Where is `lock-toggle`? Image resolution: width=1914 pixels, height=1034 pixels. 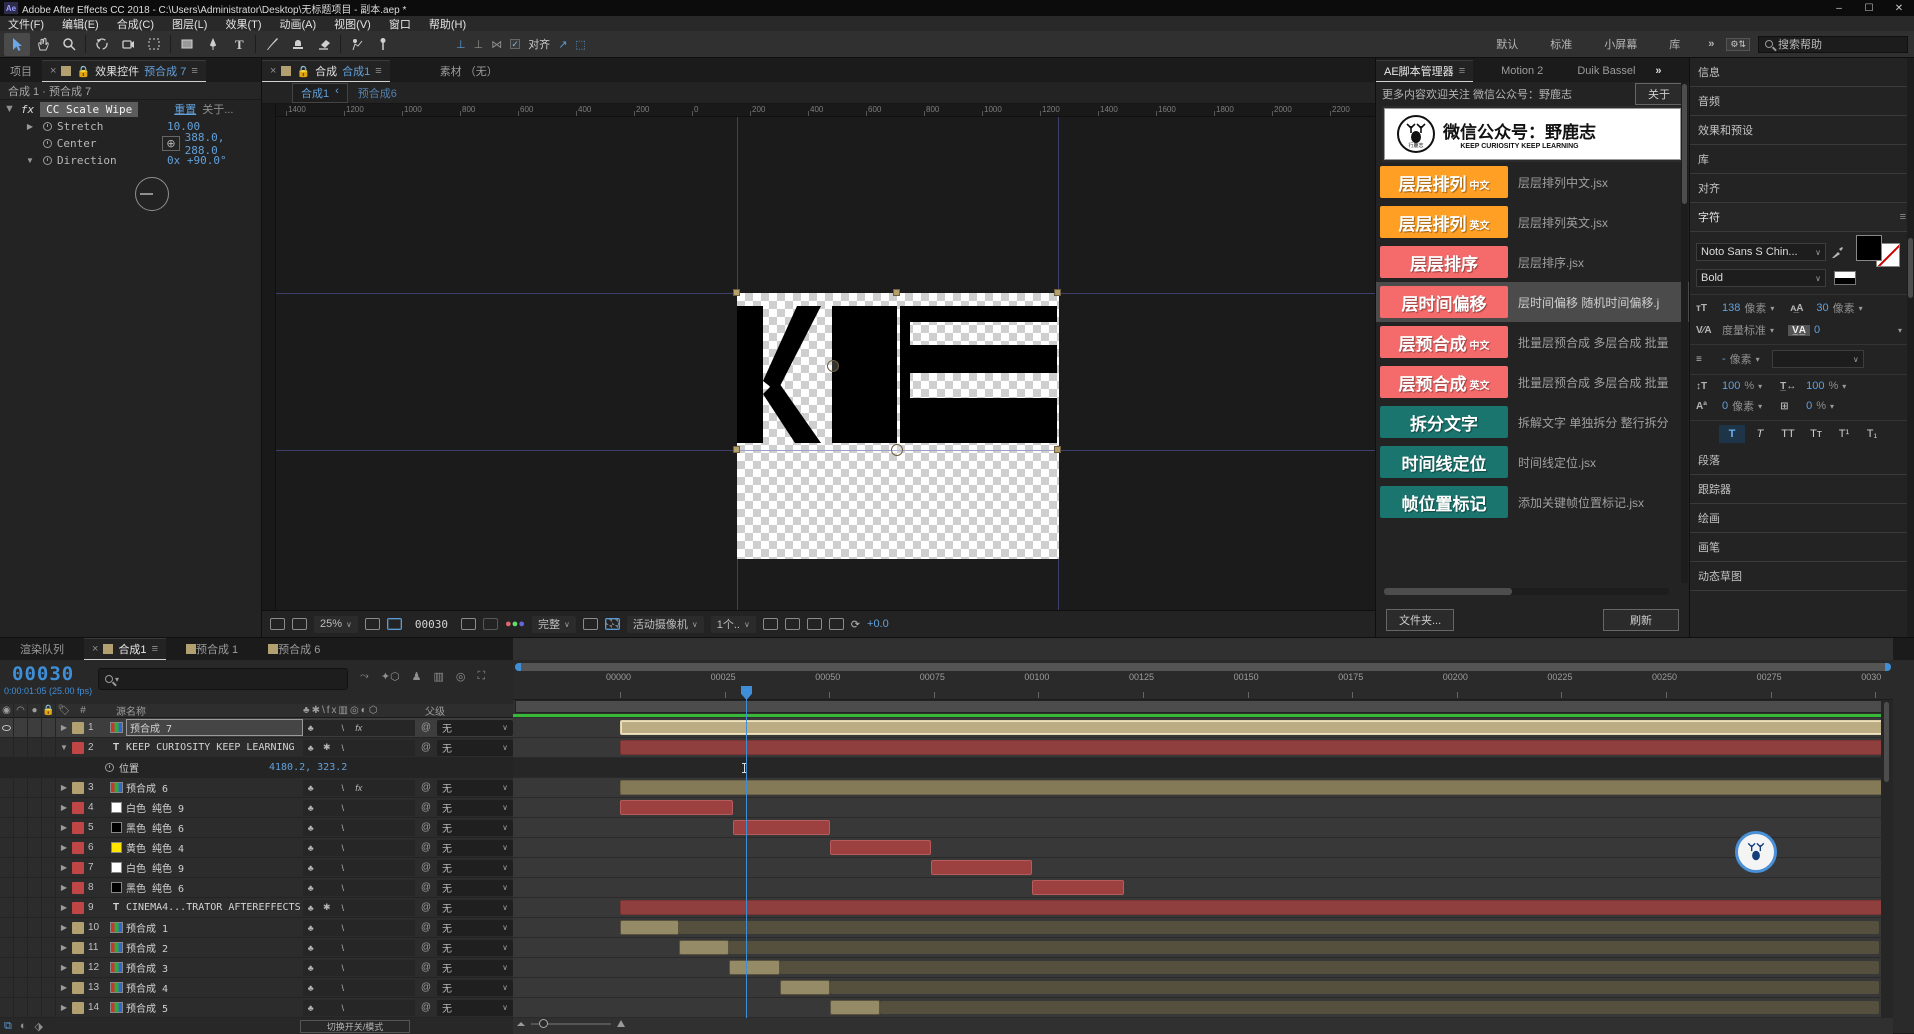
lock-toggle is located at coordinates (49, 967).